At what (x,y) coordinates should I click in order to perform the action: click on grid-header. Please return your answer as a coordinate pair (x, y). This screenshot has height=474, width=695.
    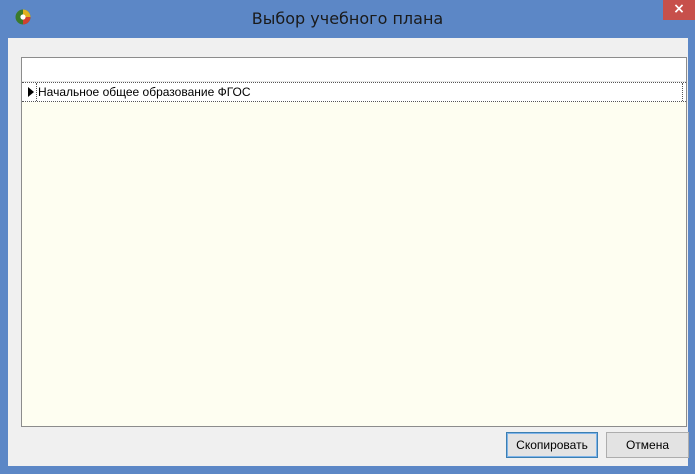
    Looking at the image, I should click on (354, 70).